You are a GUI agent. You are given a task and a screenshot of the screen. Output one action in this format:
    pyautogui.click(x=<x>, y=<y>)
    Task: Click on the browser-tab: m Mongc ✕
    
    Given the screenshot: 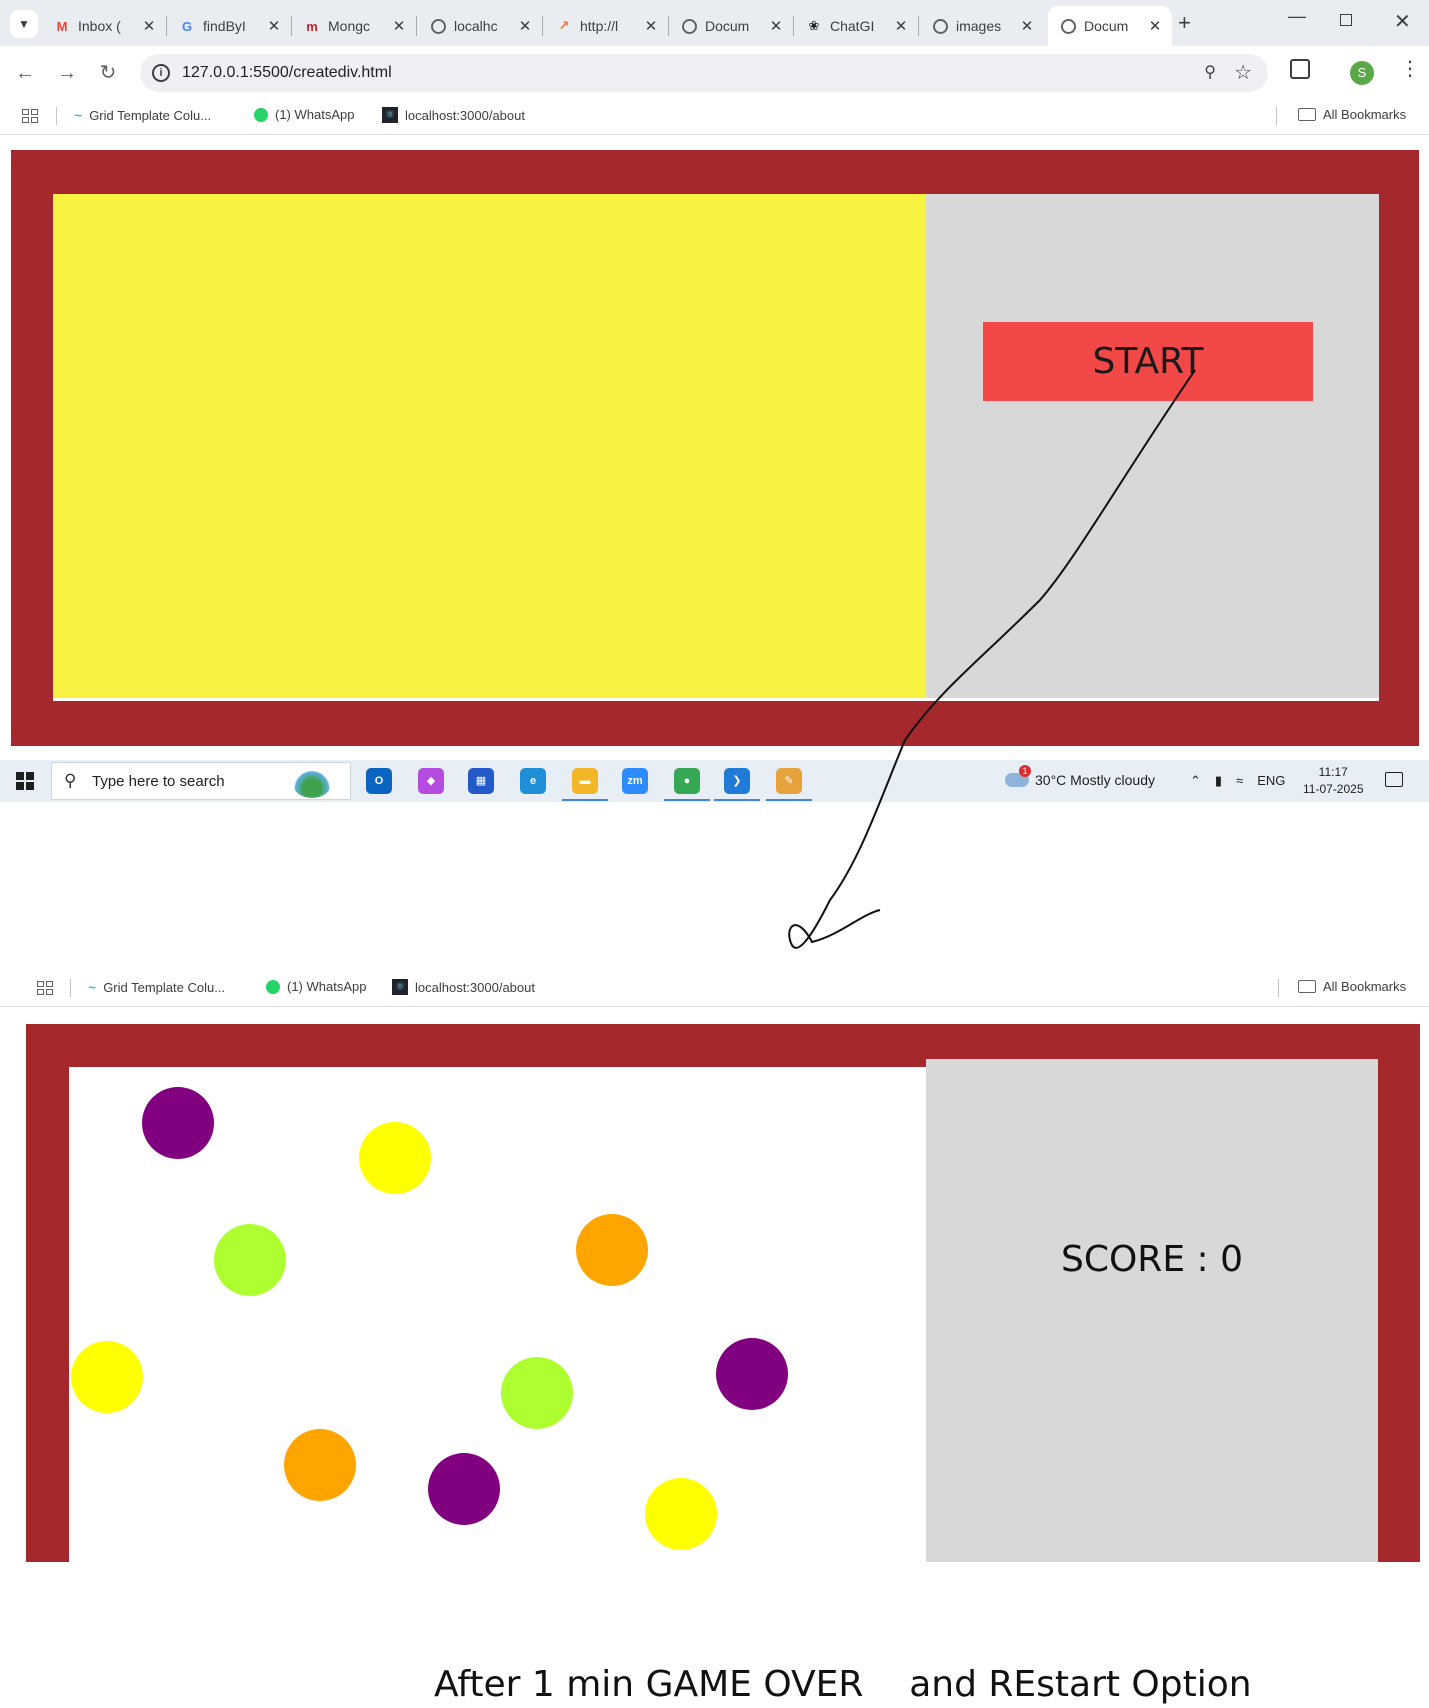 What is the action you would take?
    pyautogui.click(x=354, y=26)
    